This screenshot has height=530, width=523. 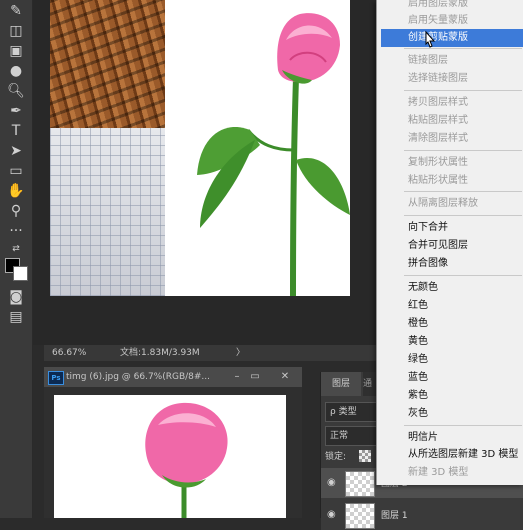 I want to click on menu-item: 向下合并, so click(x=465, y=228).